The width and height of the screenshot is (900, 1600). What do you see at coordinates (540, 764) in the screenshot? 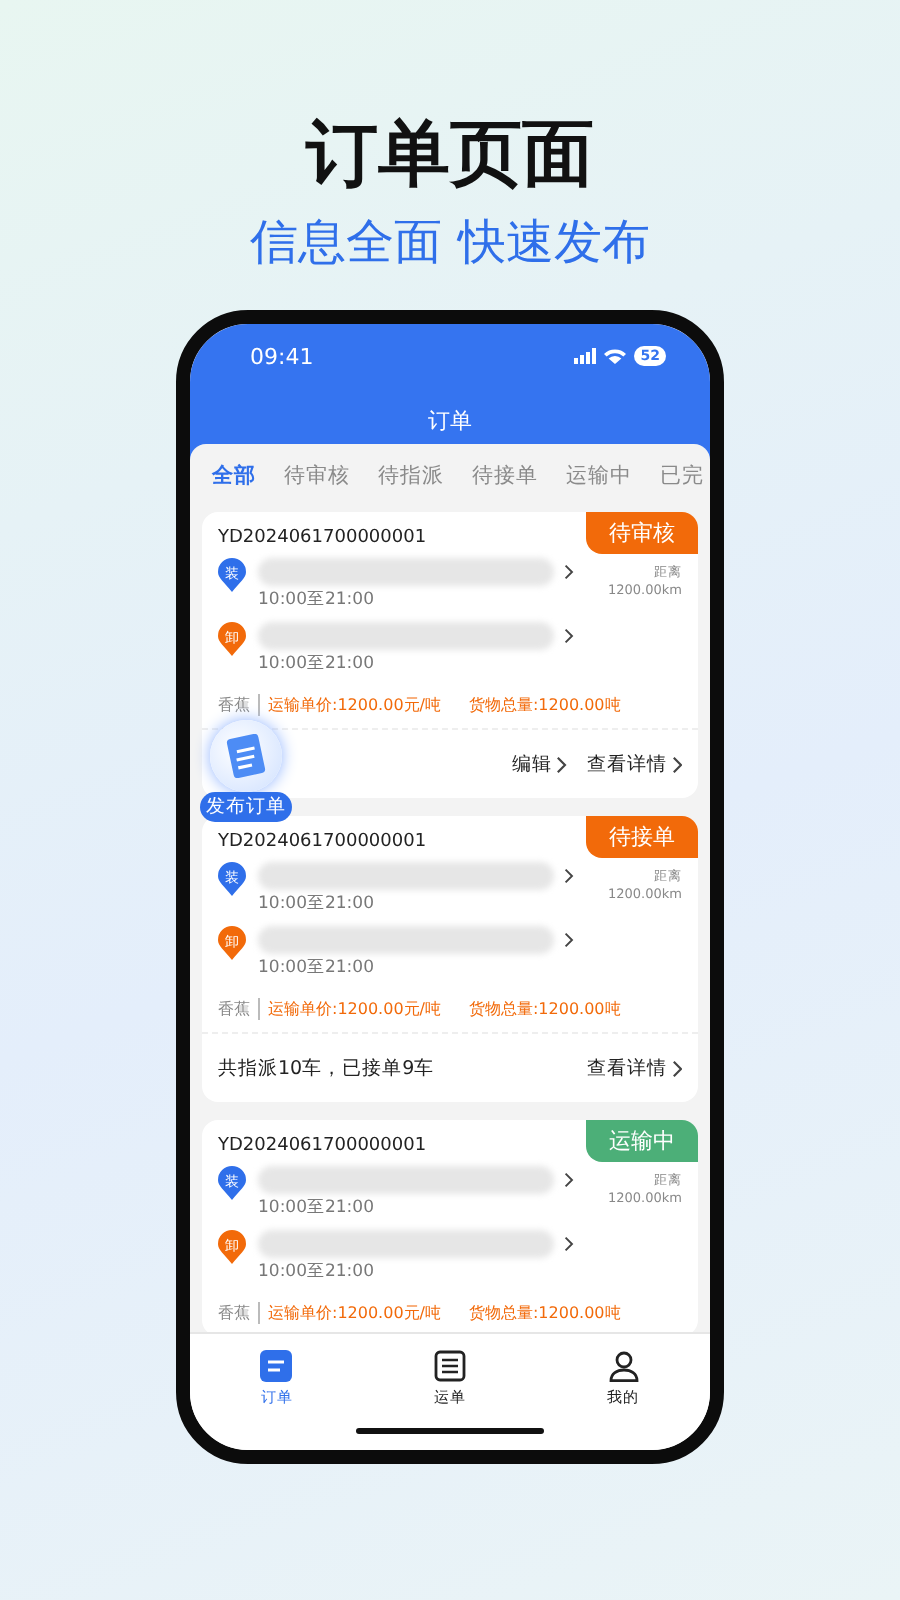
I see `card-action-link: 编辑` at bounding box center [540, 764].